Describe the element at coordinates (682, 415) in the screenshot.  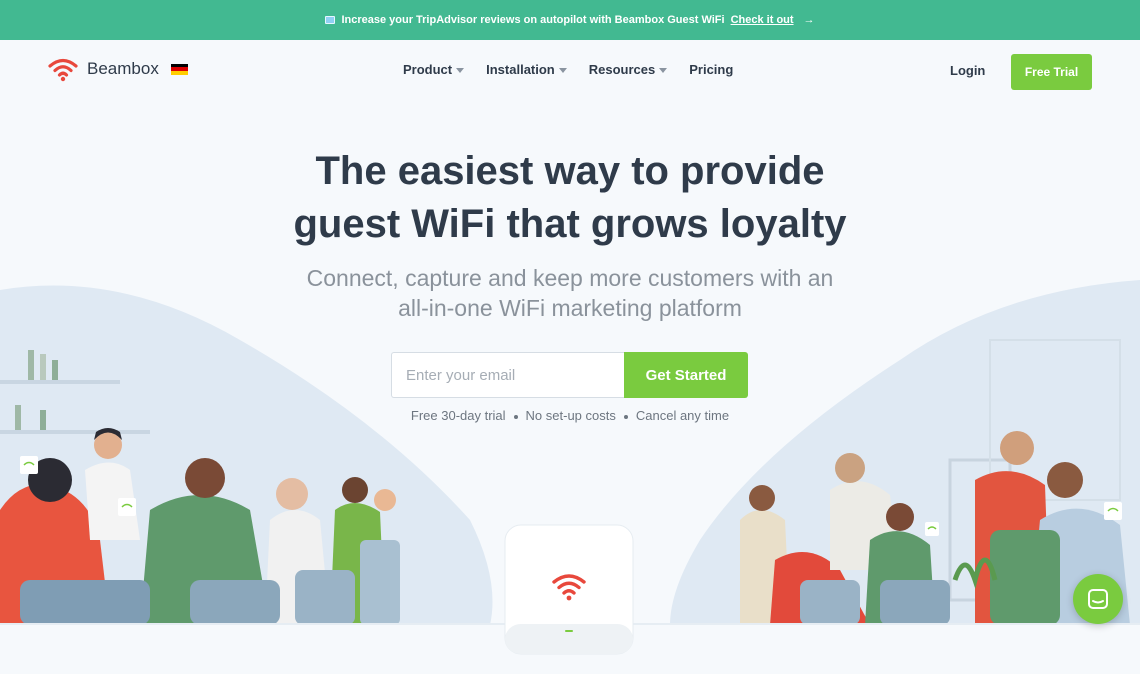
I see `perk-cancel: Cancel any time` at that location.